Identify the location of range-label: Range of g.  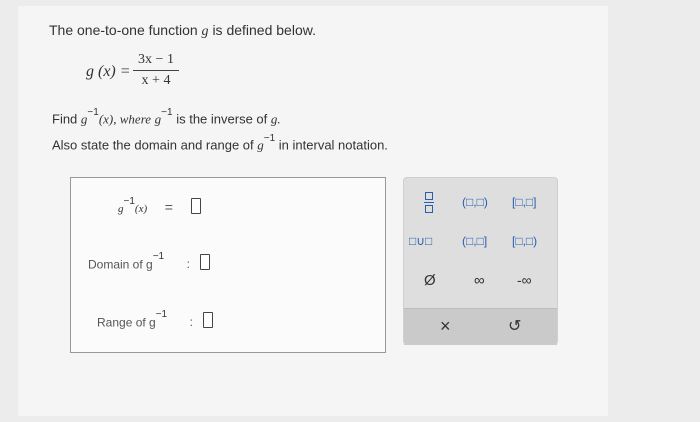
(126, 322).